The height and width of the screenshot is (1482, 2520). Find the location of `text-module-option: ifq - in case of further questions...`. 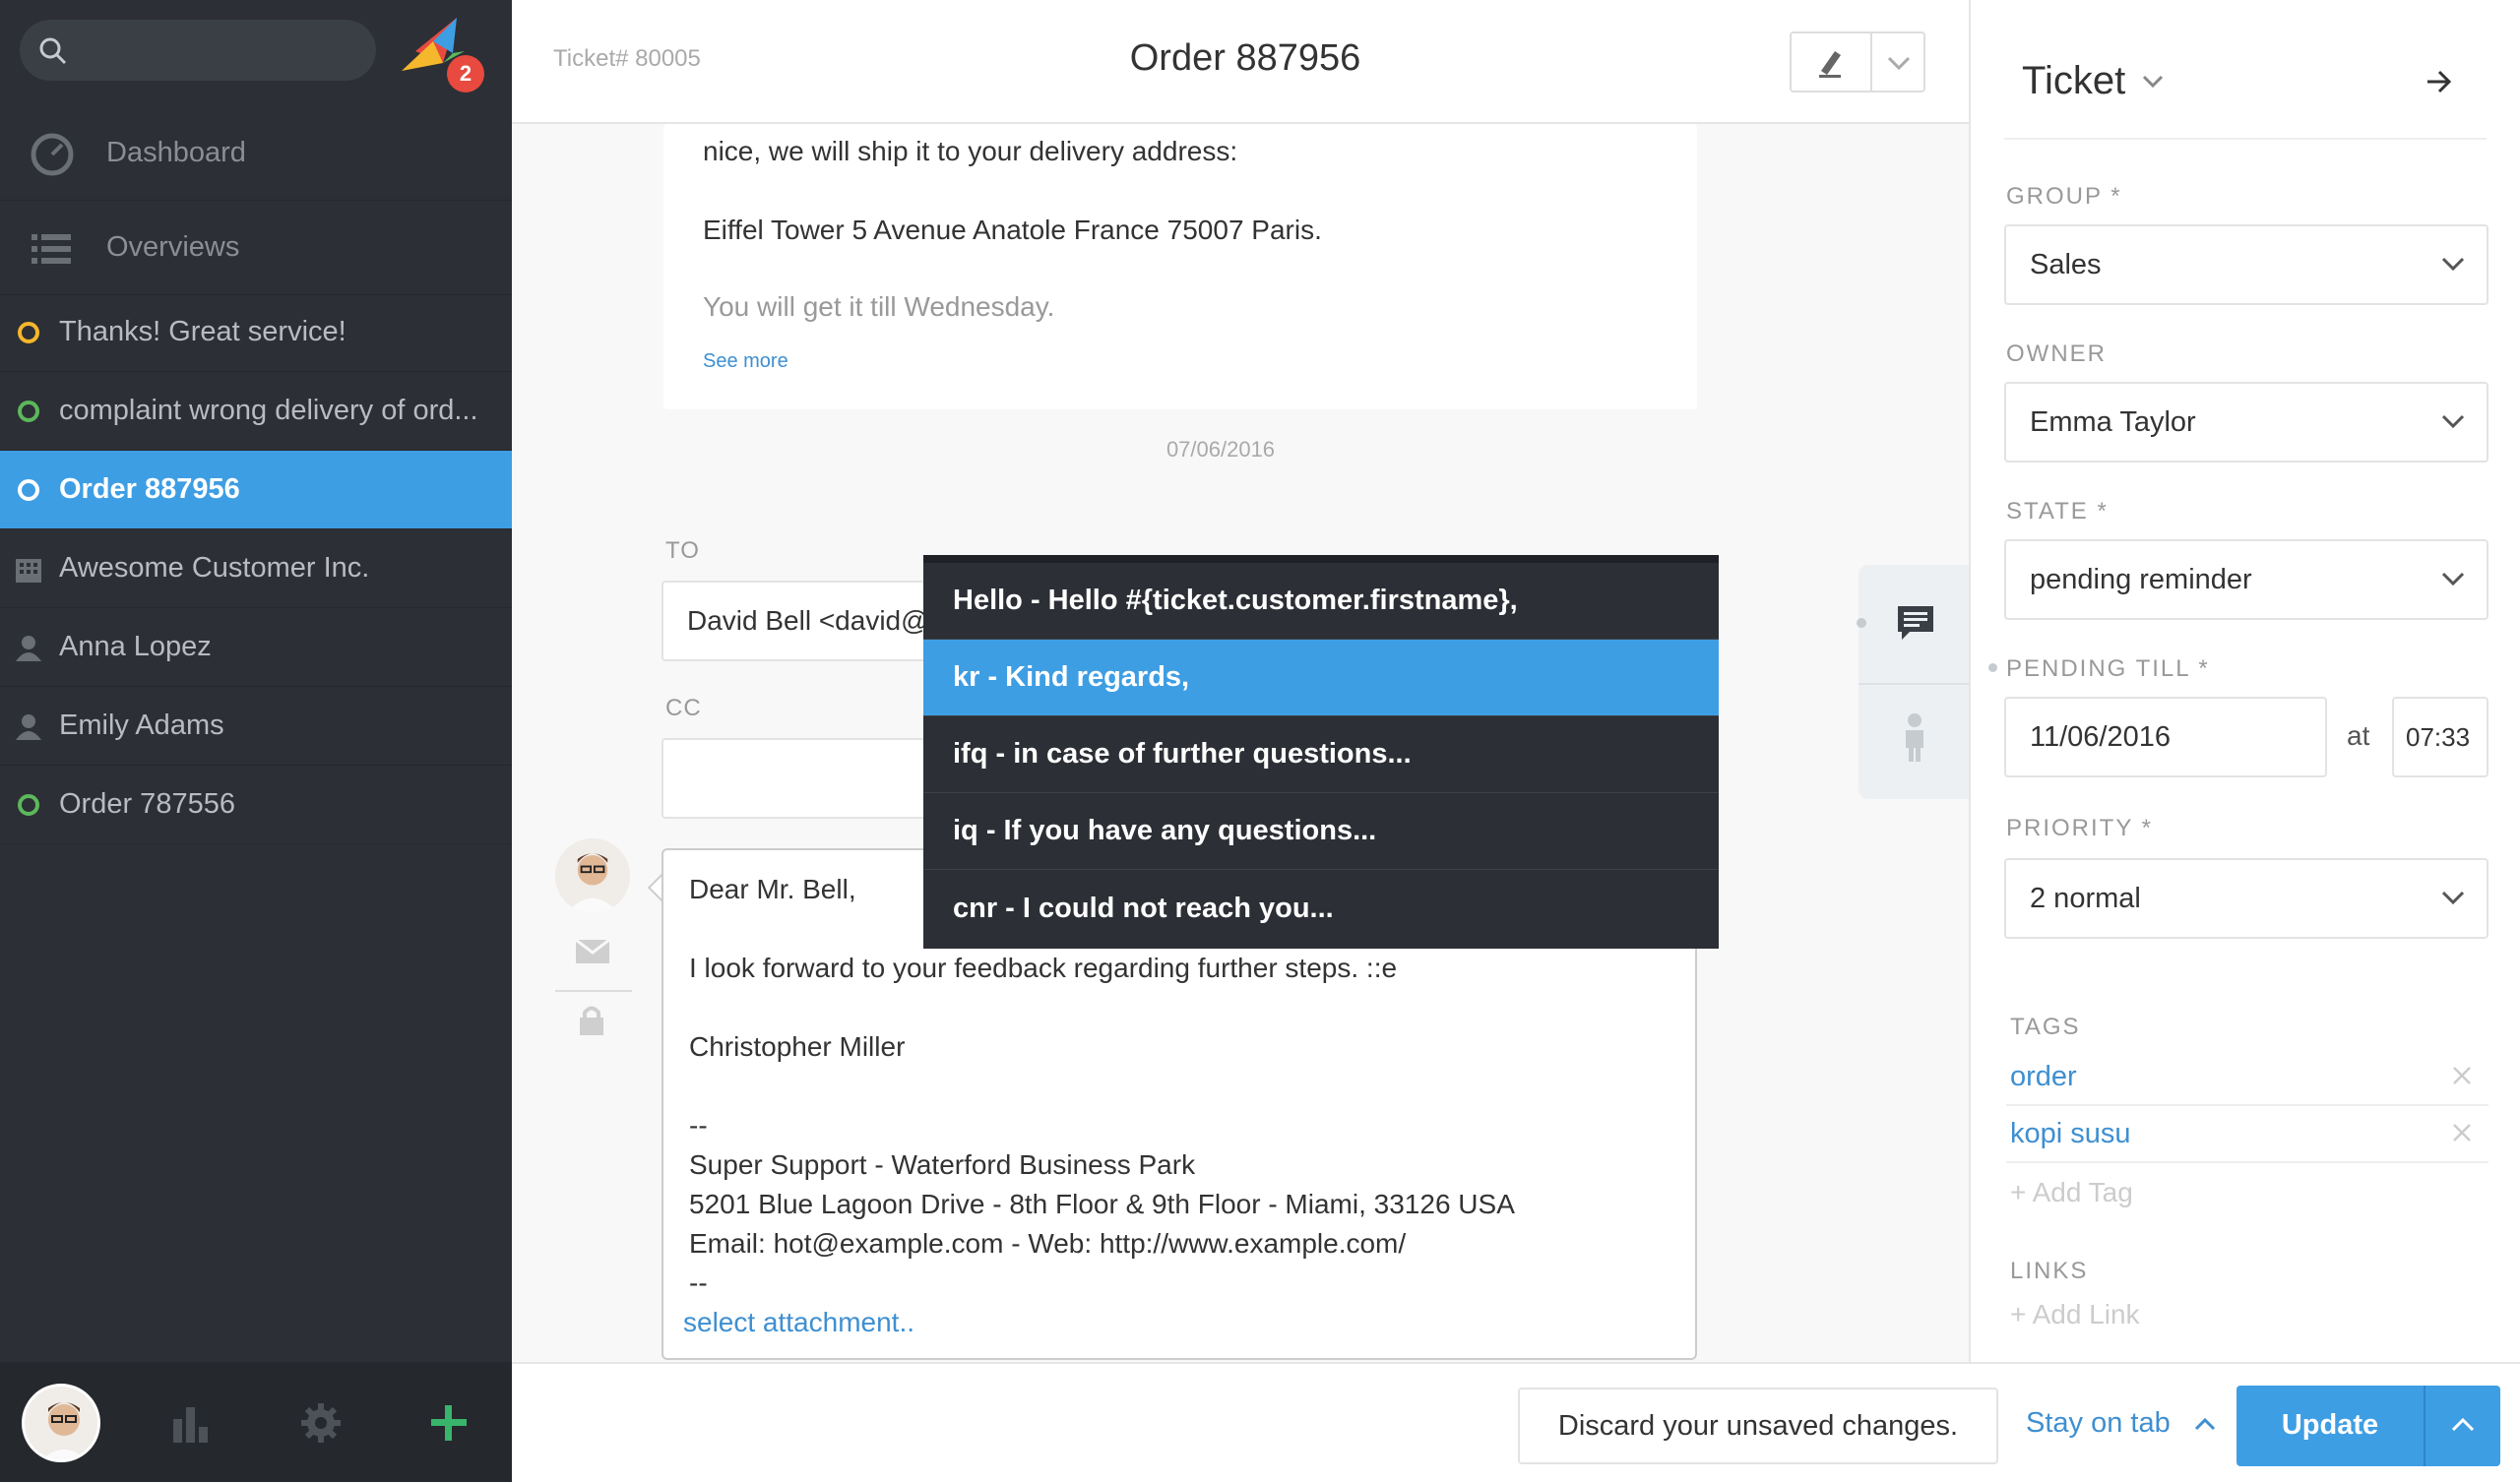

text-module-option: ifq - in case of further questions... is located at coordinates (1321, 754).